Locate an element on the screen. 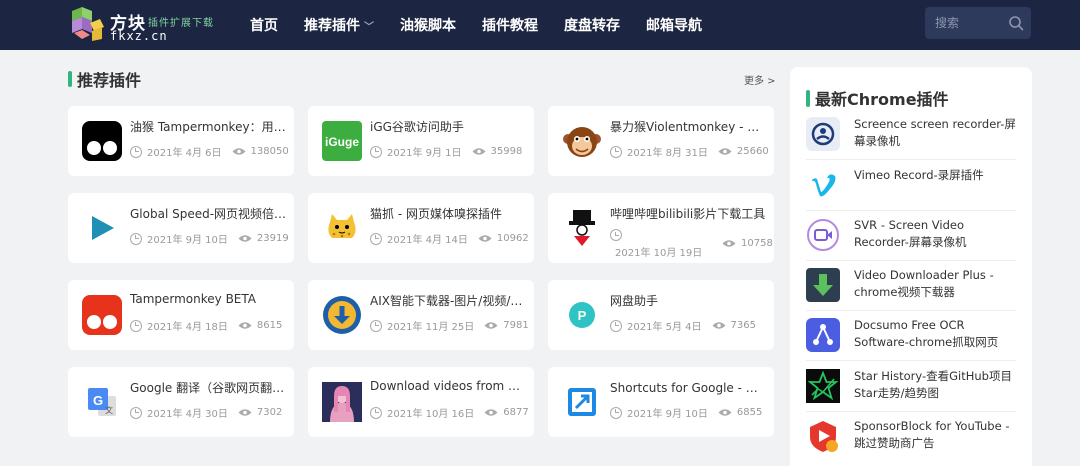 Image resolution: width=1080 pixels, height=466 pixels. card-views: 138050 is located at coordinates (269, 151).